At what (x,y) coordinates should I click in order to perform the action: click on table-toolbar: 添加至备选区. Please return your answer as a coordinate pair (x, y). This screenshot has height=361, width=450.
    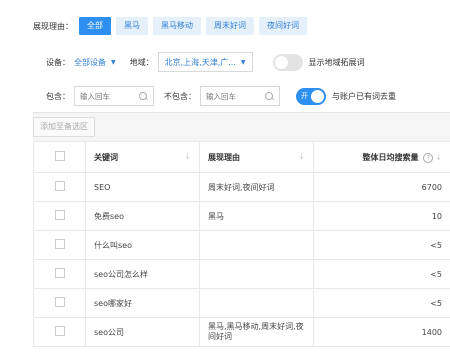
    Looking at the image, I should click on (241, 127).